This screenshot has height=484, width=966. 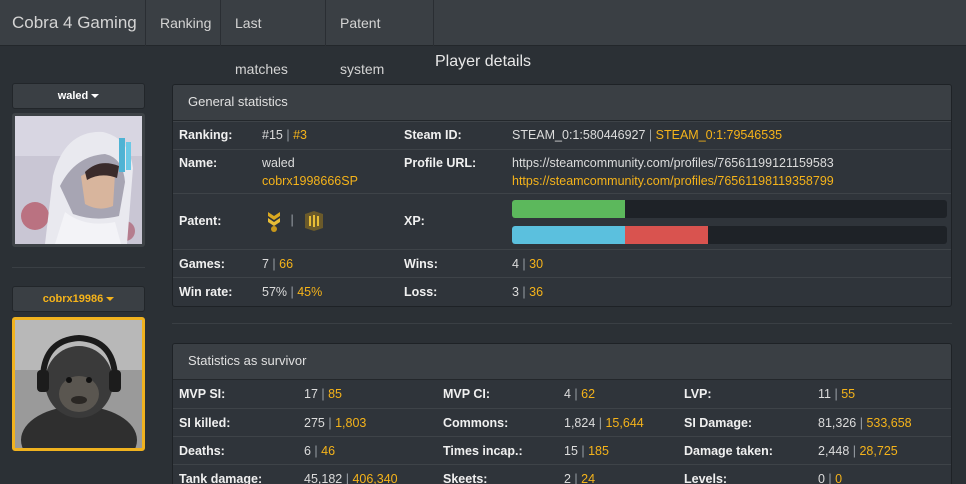 I want to click on survivor-stat-values: 6 | 46, so click(x=319, y=451).